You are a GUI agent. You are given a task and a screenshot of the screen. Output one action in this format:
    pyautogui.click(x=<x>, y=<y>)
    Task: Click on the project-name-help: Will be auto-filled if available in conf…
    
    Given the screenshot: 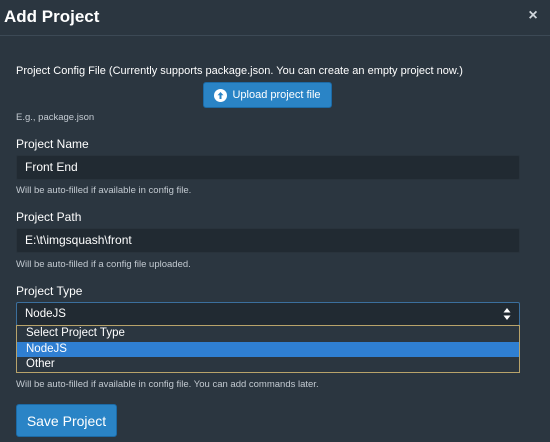 What is the action you would take?
    pyautogui.click(x=104, y=190)
    